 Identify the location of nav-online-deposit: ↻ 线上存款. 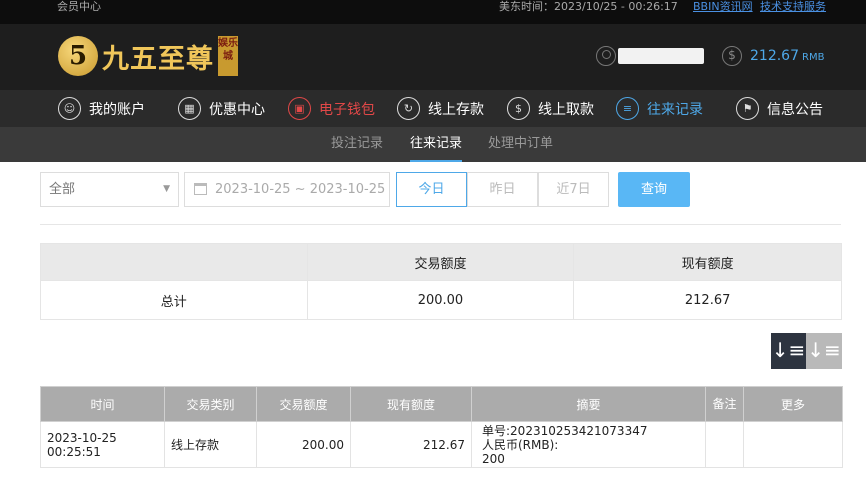
(440, 108).